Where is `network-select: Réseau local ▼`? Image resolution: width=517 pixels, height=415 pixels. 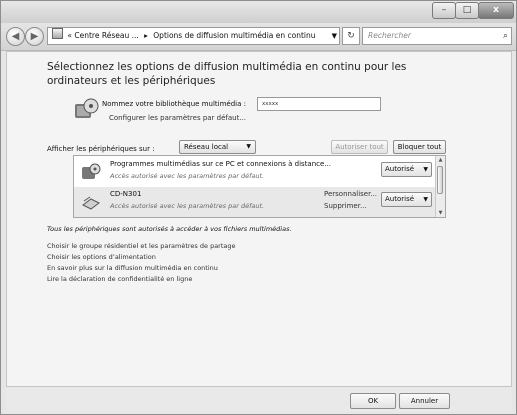 network-select: Réseau local ▼ is located at coordinates (217, 147).